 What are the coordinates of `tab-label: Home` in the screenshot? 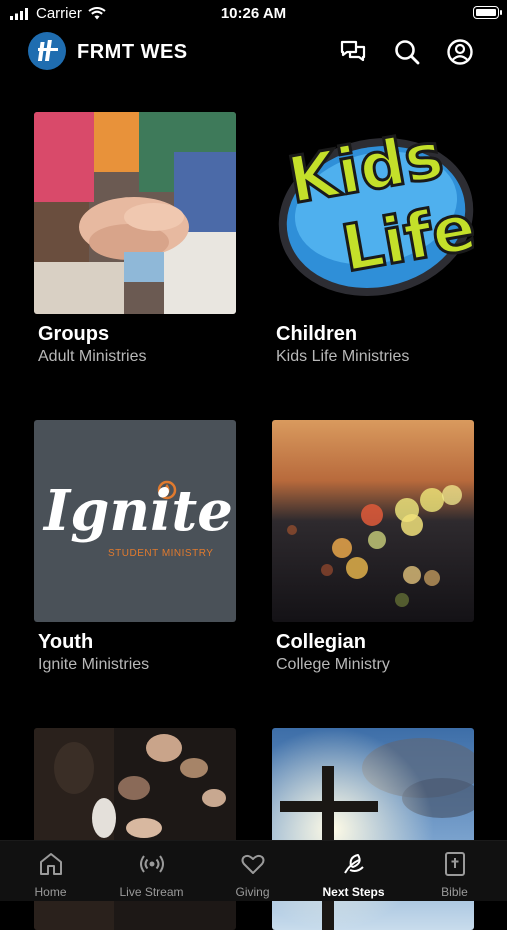 It's located at (50, 892).